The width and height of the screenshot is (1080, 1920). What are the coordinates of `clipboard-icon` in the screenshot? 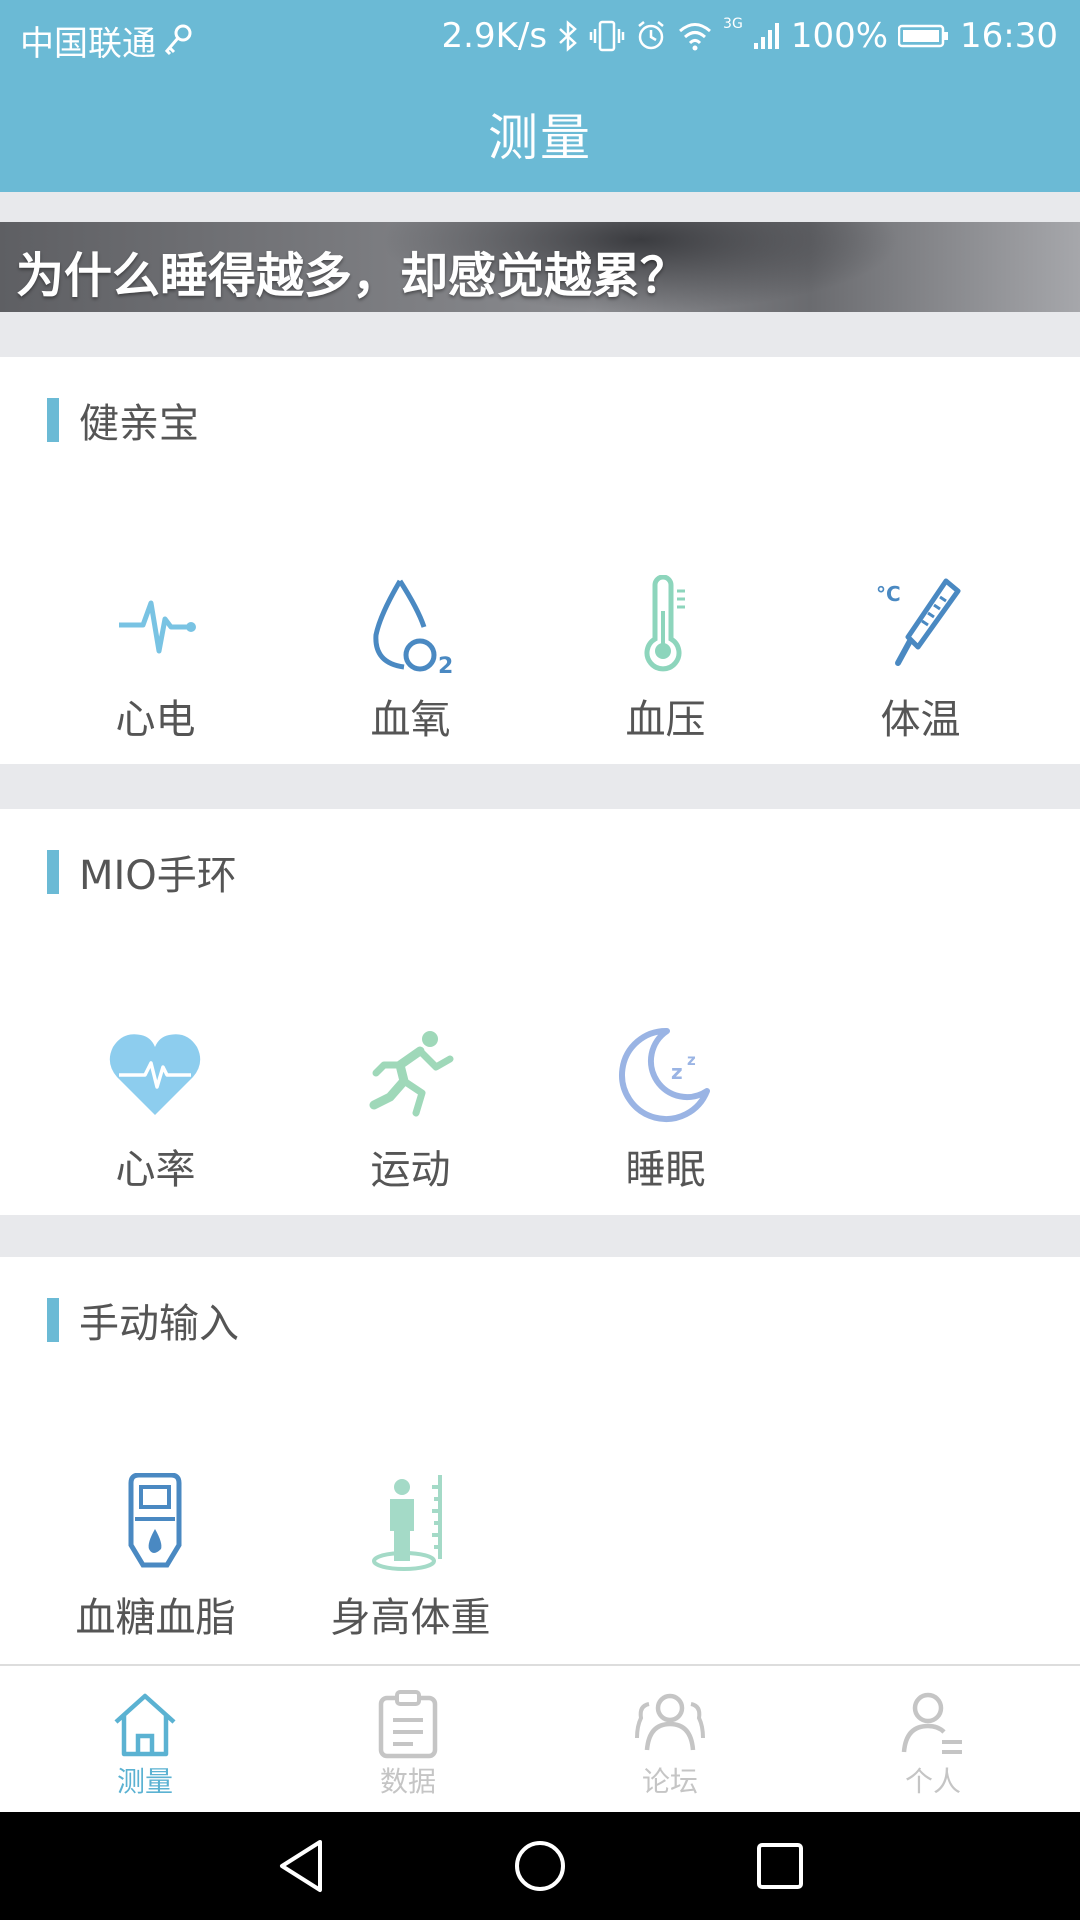 It's located at (408, 1724).